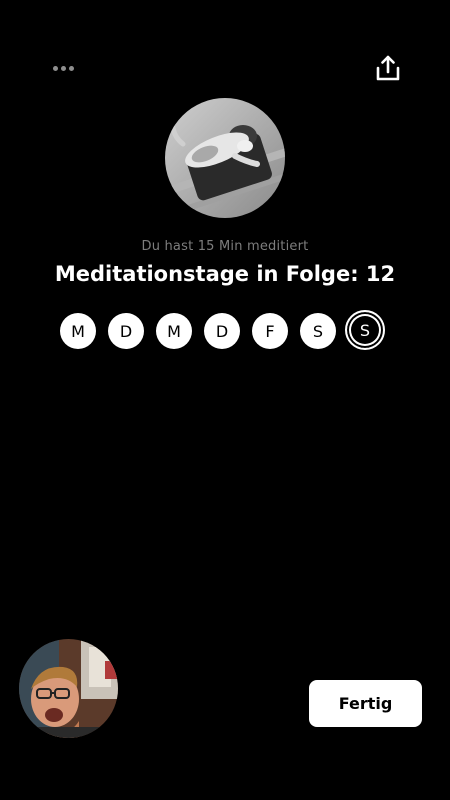  What do you see at coordinates (270, 331) in the screenshot?
I see `weekday-friday: F` at bounding box center [270, 331].